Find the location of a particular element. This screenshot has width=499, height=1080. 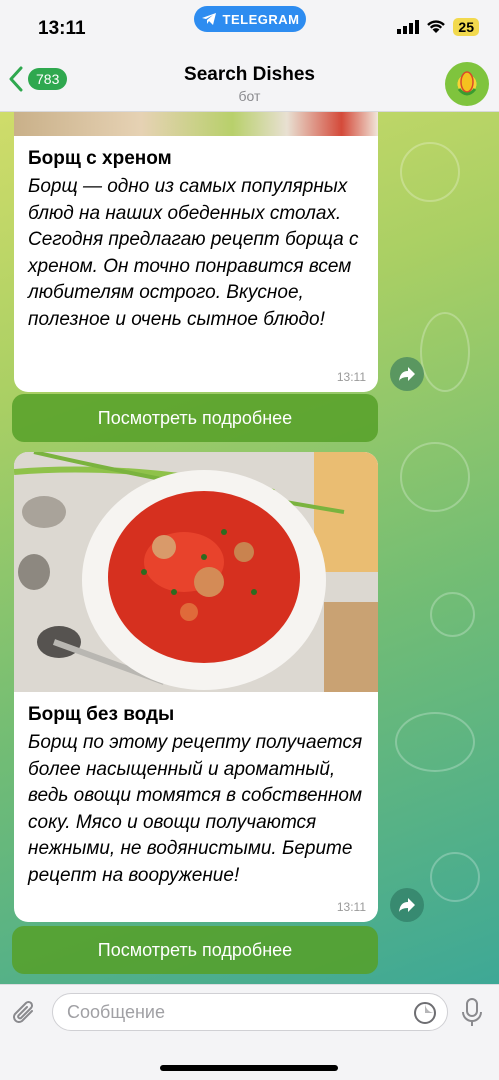

chat-header: 783 Search Dishes бот is located at coordinates (249, 81).